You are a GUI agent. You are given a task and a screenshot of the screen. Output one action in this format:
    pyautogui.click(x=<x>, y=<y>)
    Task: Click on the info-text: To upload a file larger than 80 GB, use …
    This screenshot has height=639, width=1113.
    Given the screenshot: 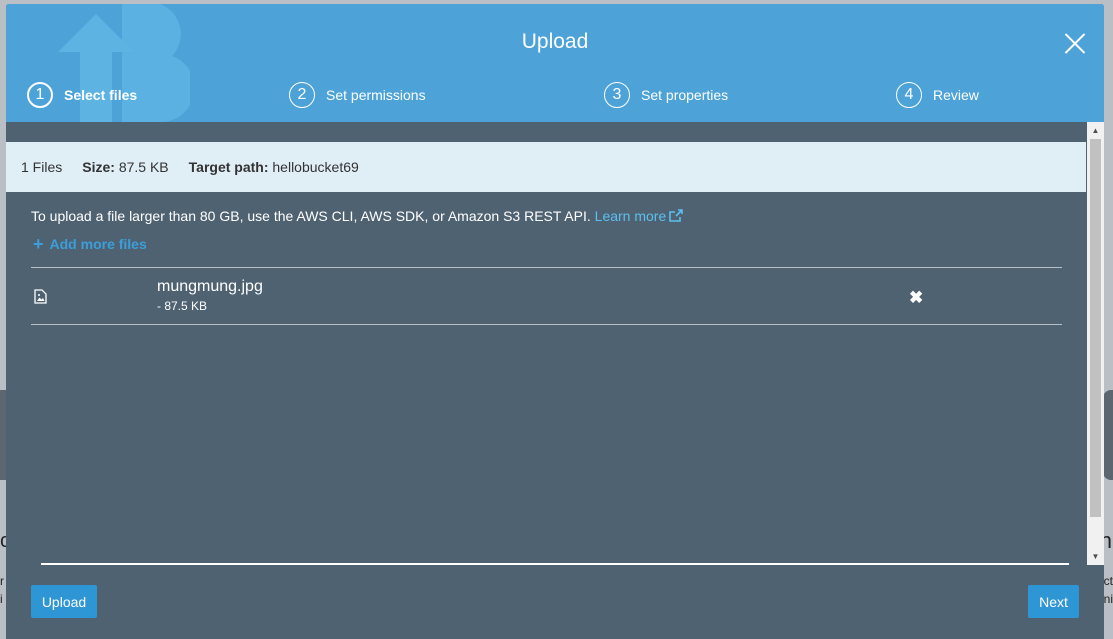 What is the action you would take?
    pyautogui.click(x=311, y=216)
    